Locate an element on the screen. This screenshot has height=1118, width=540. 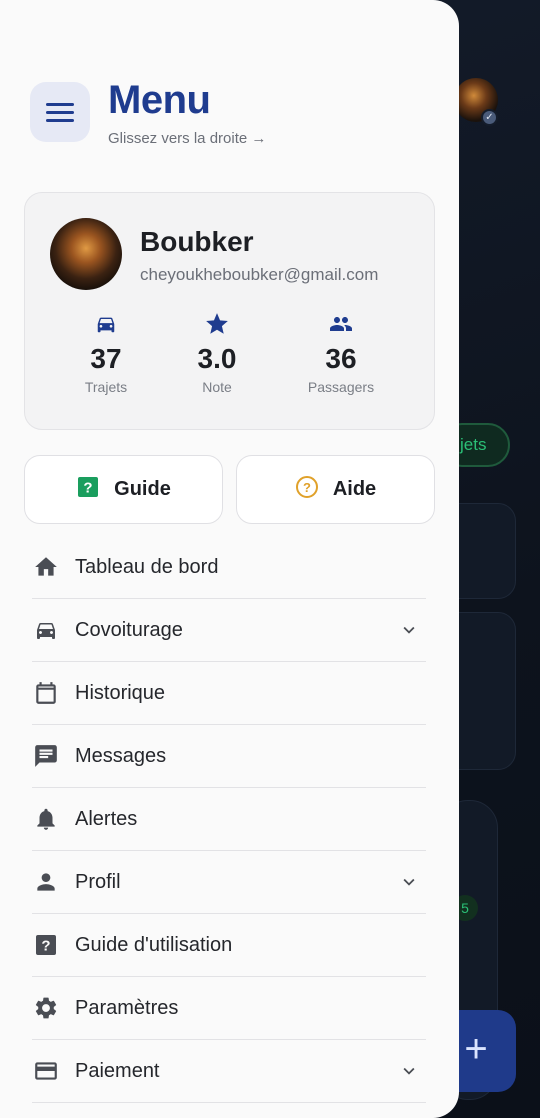
stat-label: Note is located at coordinates (217, 387).